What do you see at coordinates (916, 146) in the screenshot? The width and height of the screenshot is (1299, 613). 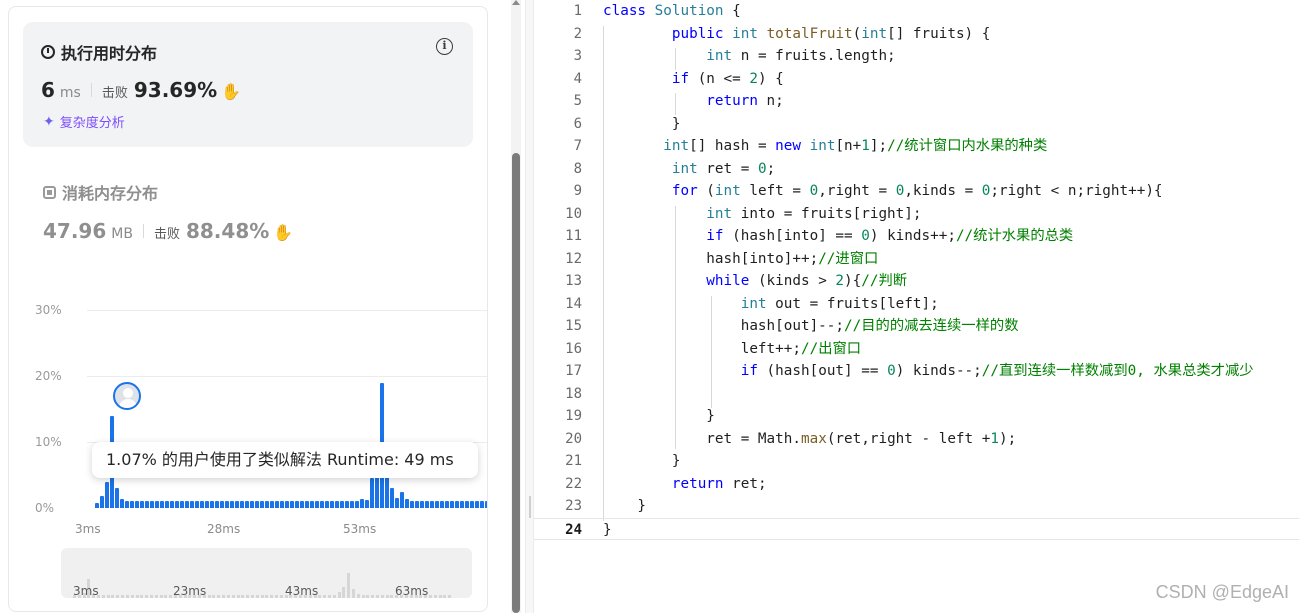 I see `code-line: 7 int[] hash = new int[n+1];//统计窗口内水果的种类` at bounding box center [916, 146].